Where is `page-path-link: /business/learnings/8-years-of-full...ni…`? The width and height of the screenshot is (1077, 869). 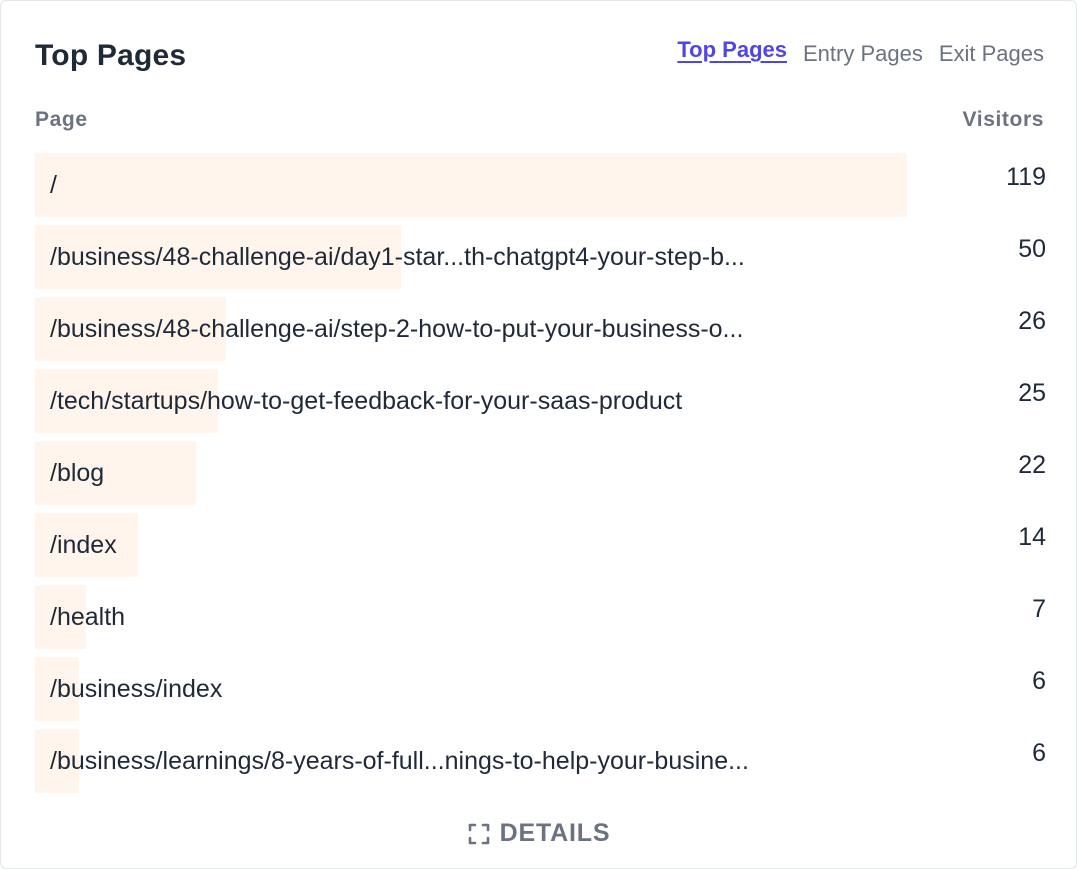
page-path-link: /business/learnings/8-years-of-full...ni… is located at coordinates (399, 761).